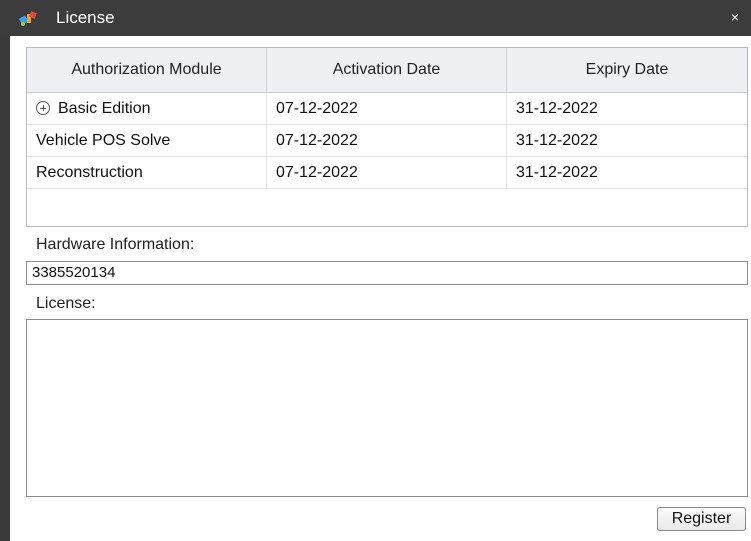 This screenshot has width=751, height=541. I want to click on hardware-info-label: Hardware Information:, so click(115, 244).